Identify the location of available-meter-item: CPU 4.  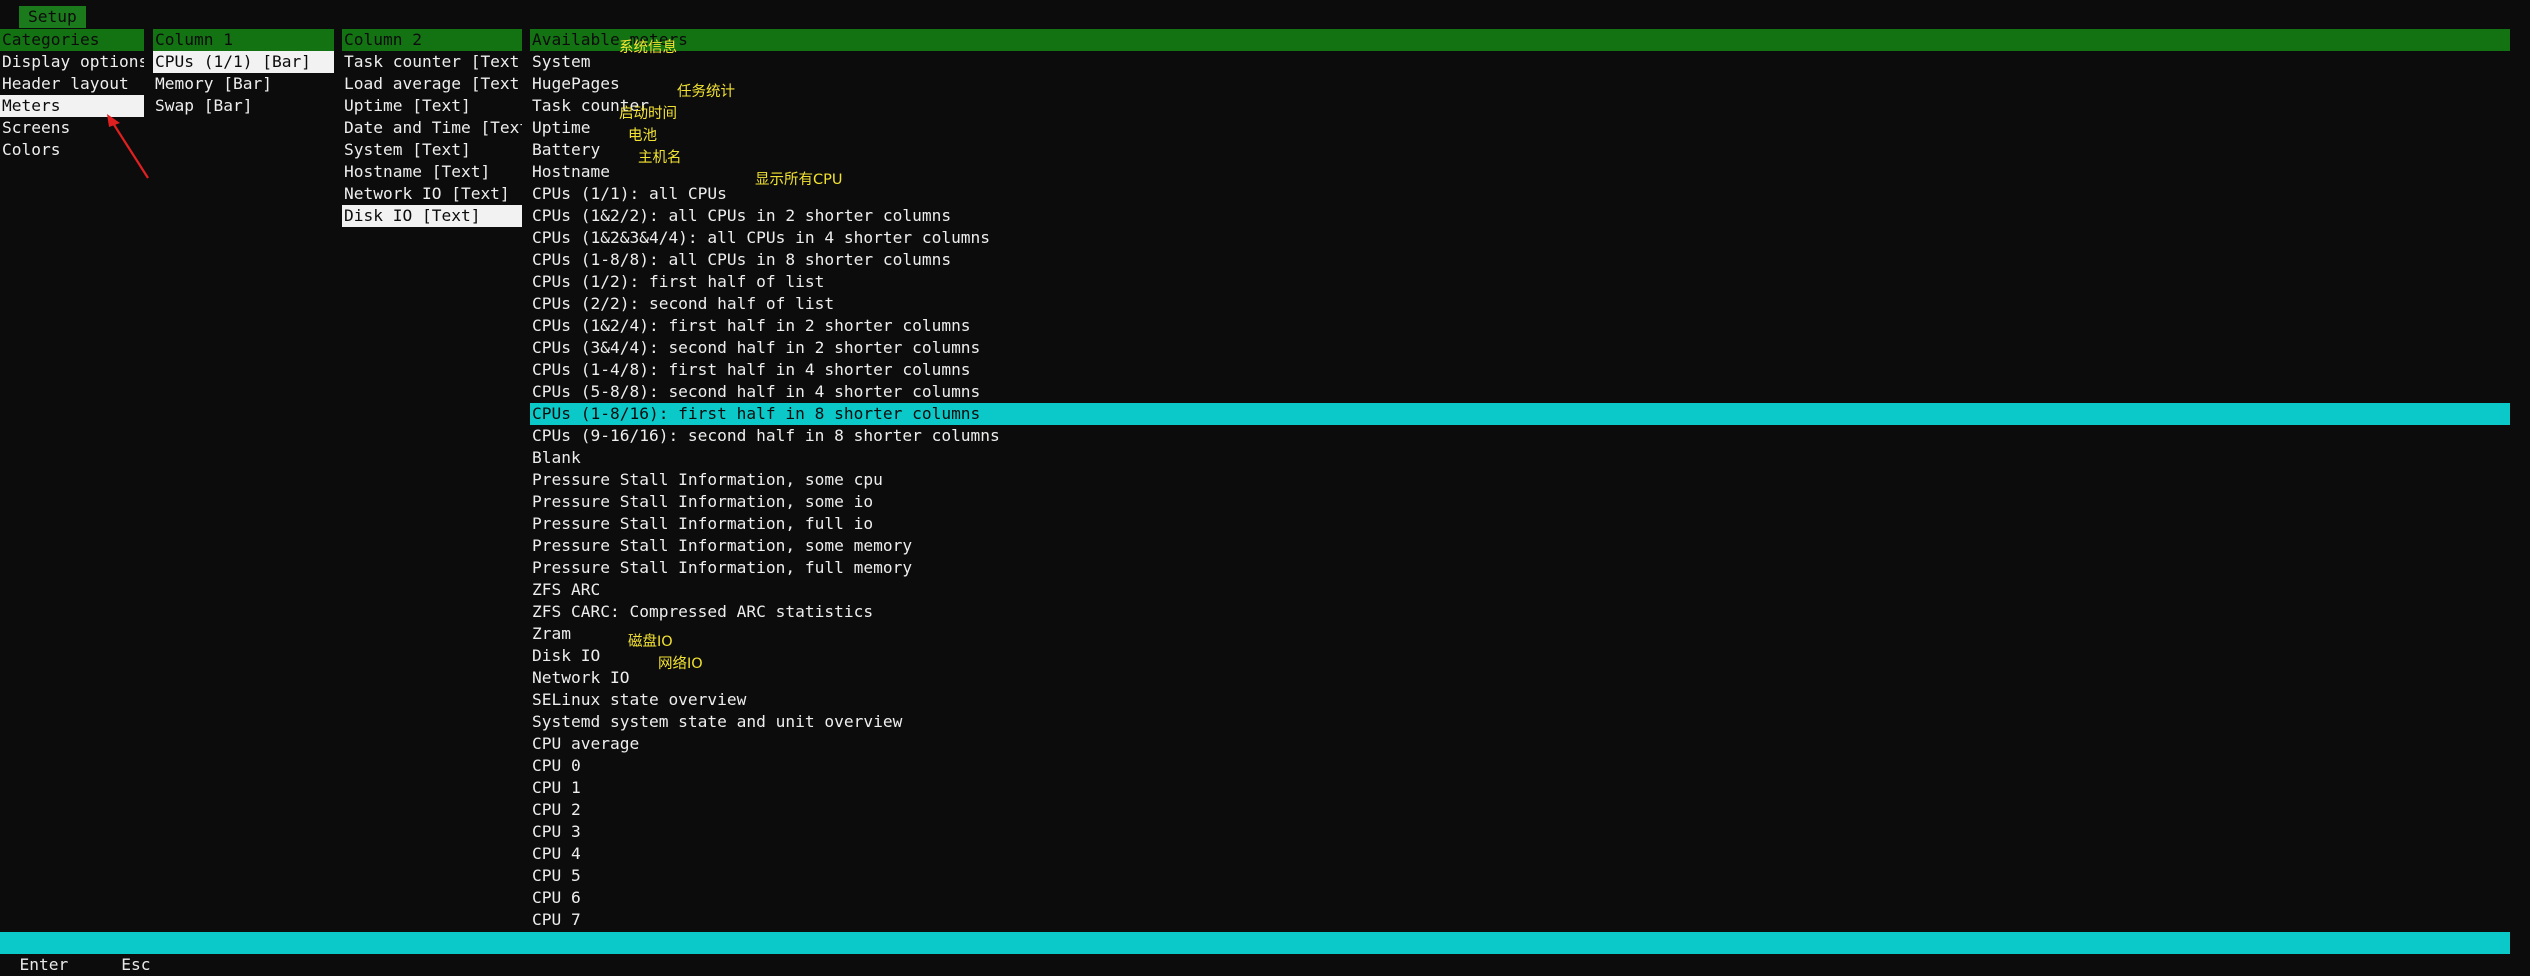
(1520, 854).